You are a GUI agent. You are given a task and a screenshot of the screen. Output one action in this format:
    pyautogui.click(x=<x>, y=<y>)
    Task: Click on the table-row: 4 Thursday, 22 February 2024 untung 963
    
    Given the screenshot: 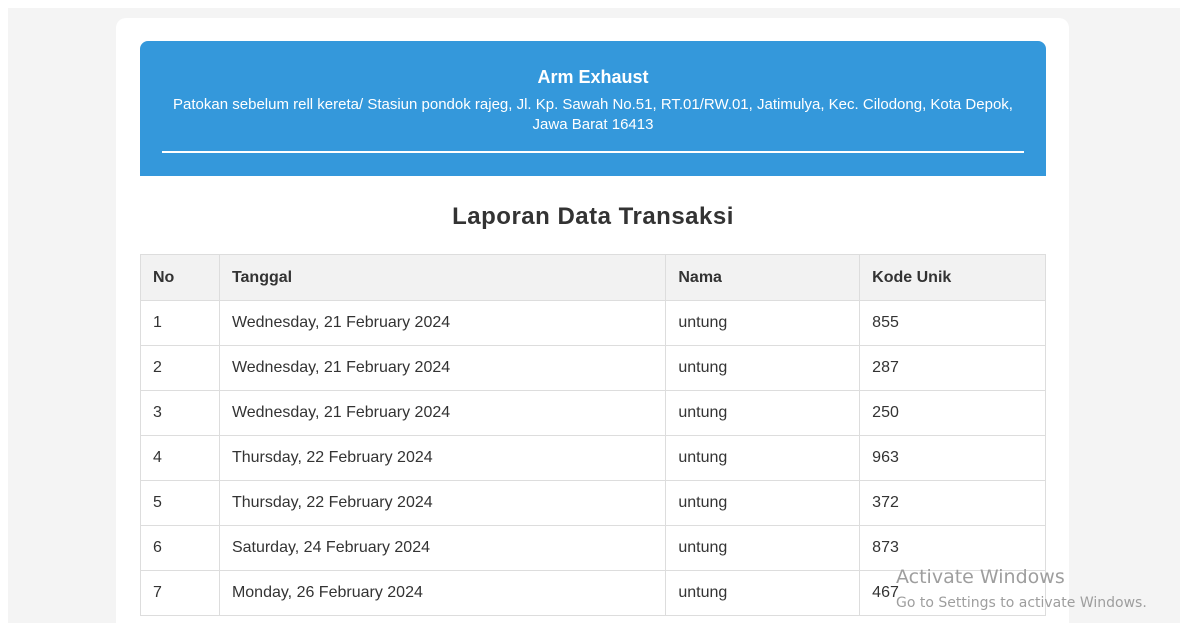 What is the action you would take?
    pyautogui.click(x=593, y=458)
    